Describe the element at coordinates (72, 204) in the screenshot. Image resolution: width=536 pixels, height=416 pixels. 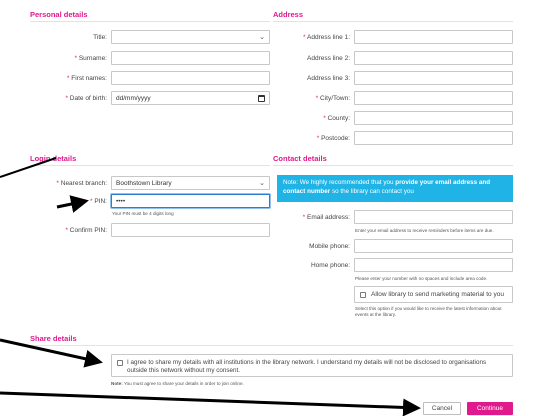
I see `pin-arrow` at that location.